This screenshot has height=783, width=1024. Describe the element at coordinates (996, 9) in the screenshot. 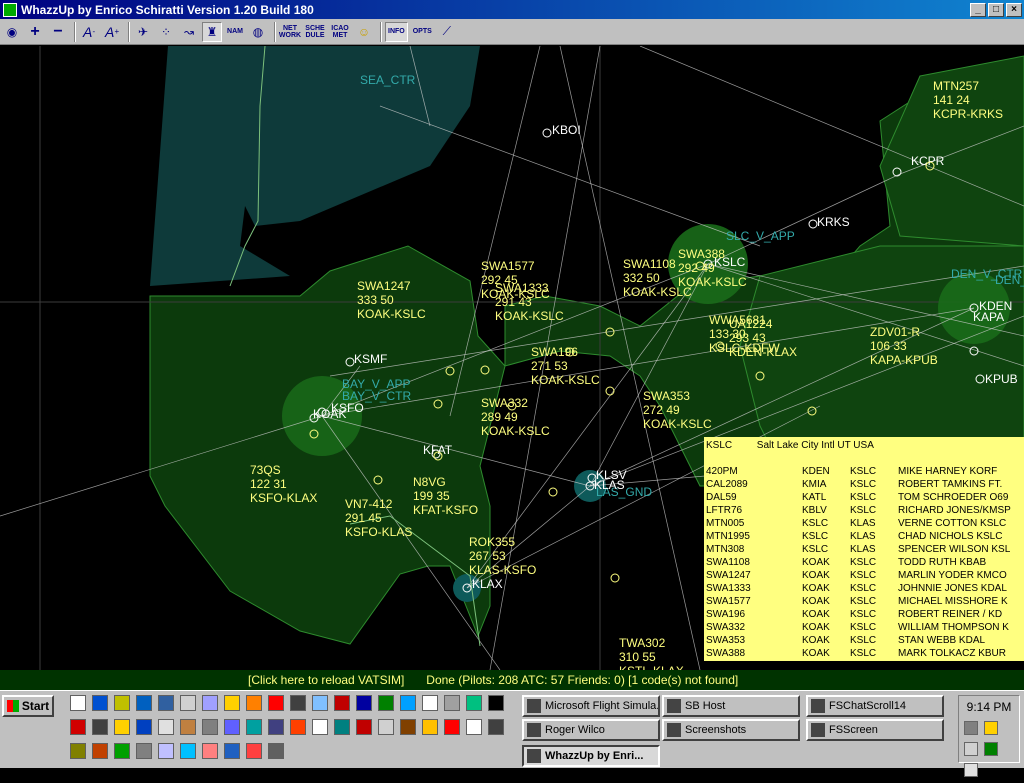

I see `maximize-button: □` at that location.